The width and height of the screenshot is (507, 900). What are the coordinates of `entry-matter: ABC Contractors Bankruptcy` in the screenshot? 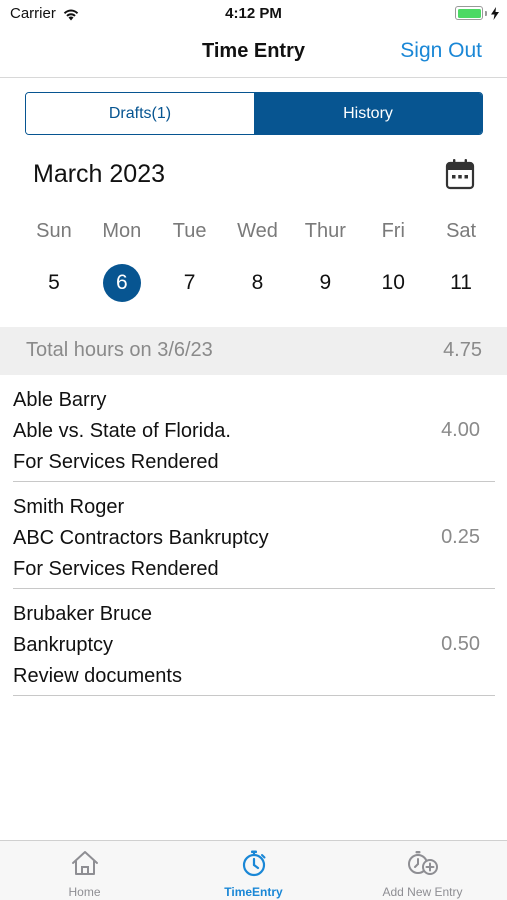 It's located at (141, 538).